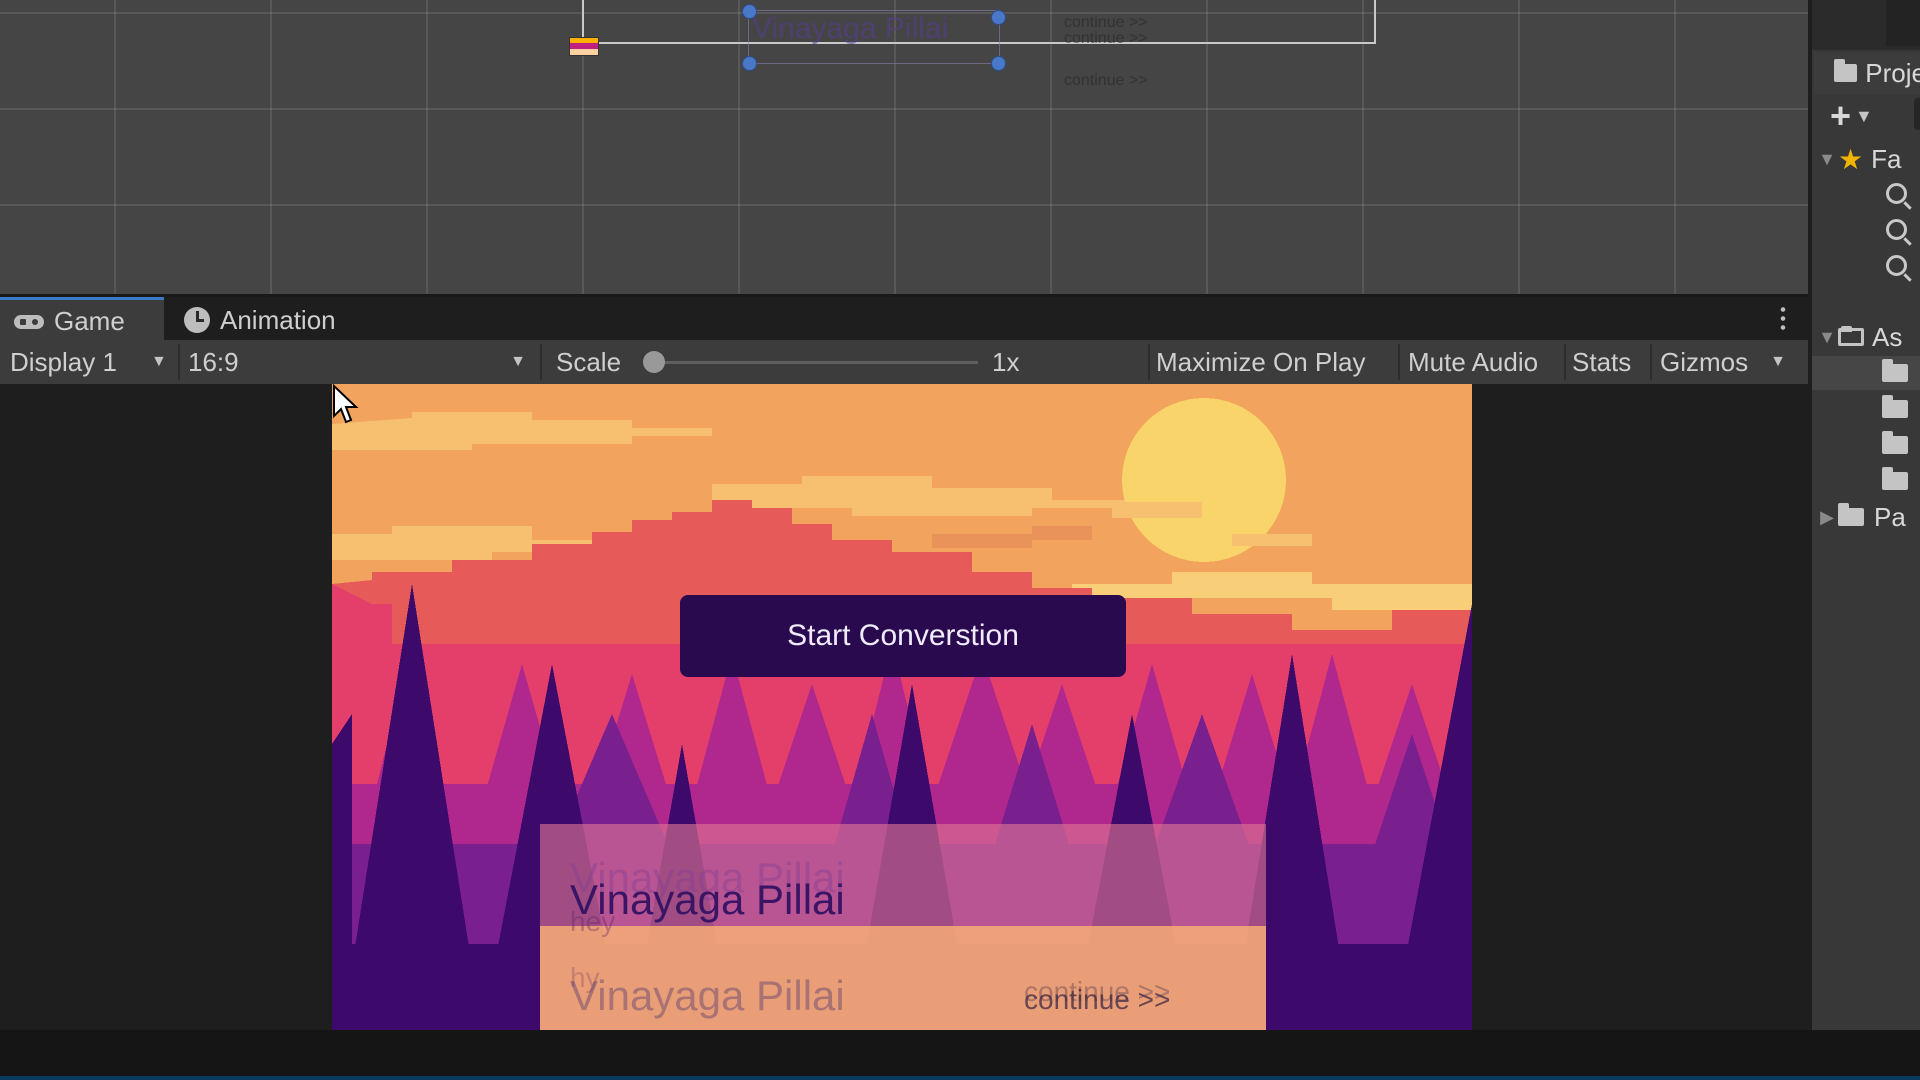  I want to click on chevron-right-icon: ▶, so click(1827, 517).